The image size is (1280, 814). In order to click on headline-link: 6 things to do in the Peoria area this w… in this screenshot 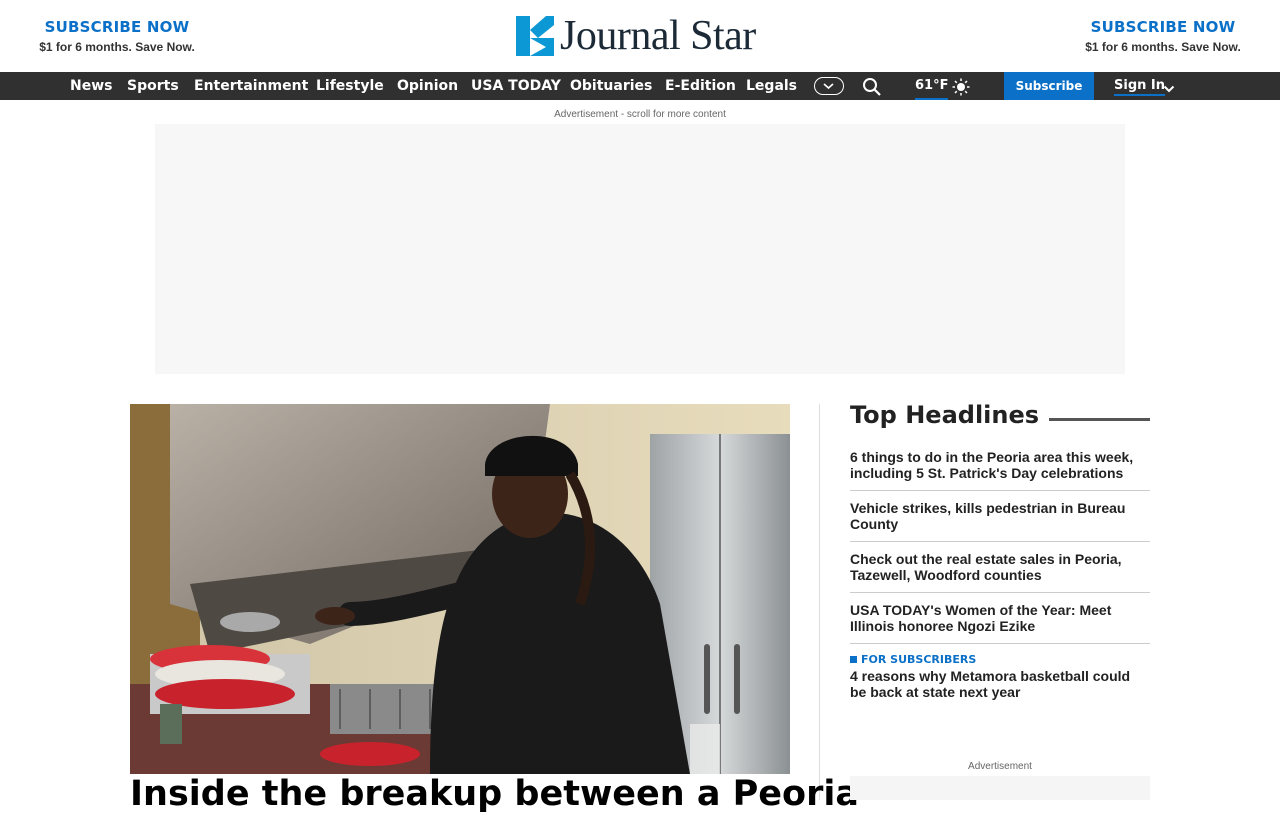, I will do `click(1000, 465)`.